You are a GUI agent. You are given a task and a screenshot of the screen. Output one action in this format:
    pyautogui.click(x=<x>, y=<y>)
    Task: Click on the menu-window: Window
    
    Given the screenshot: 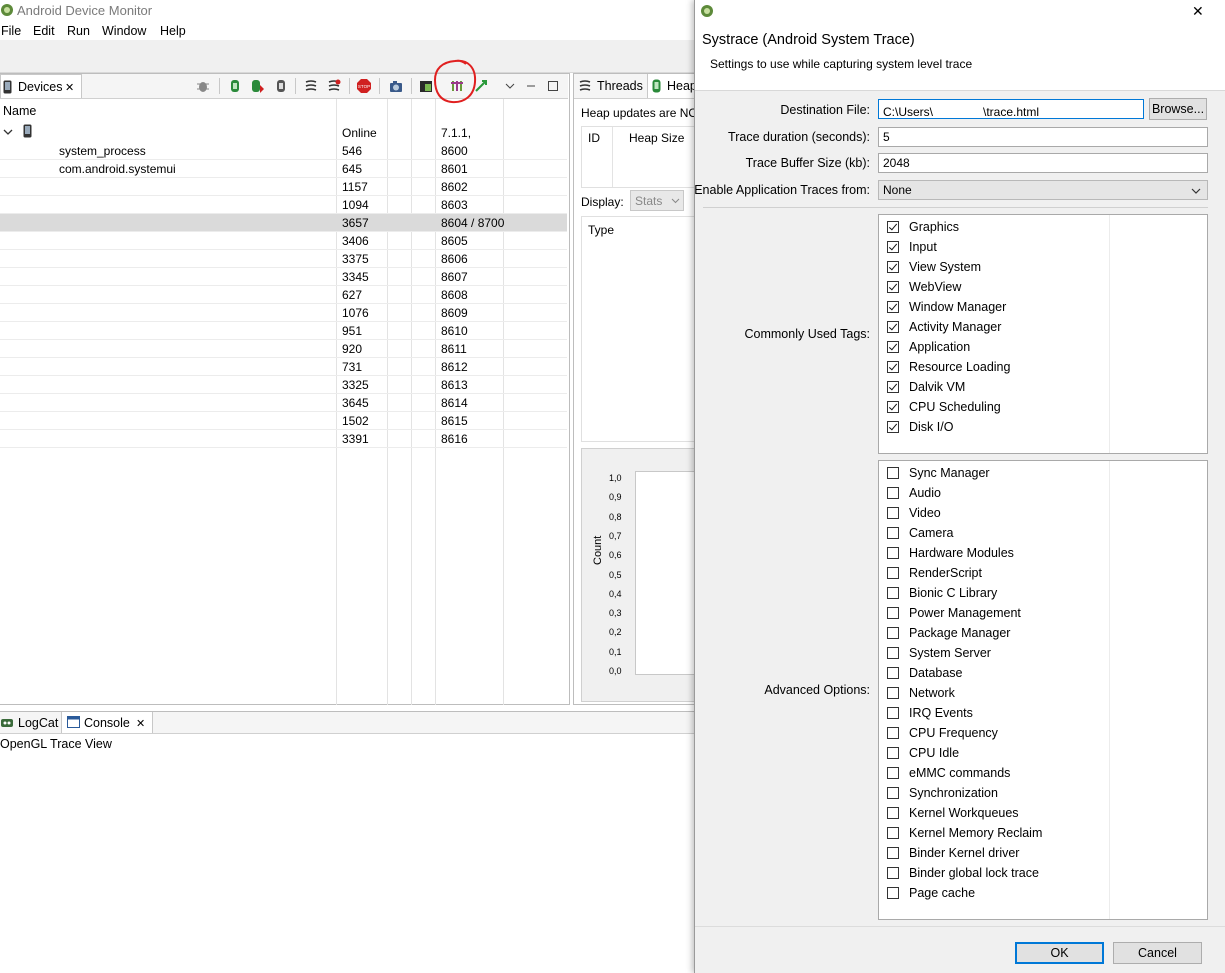 What is the action you would take?
    pyautogui.click(x=124, y=31)
    